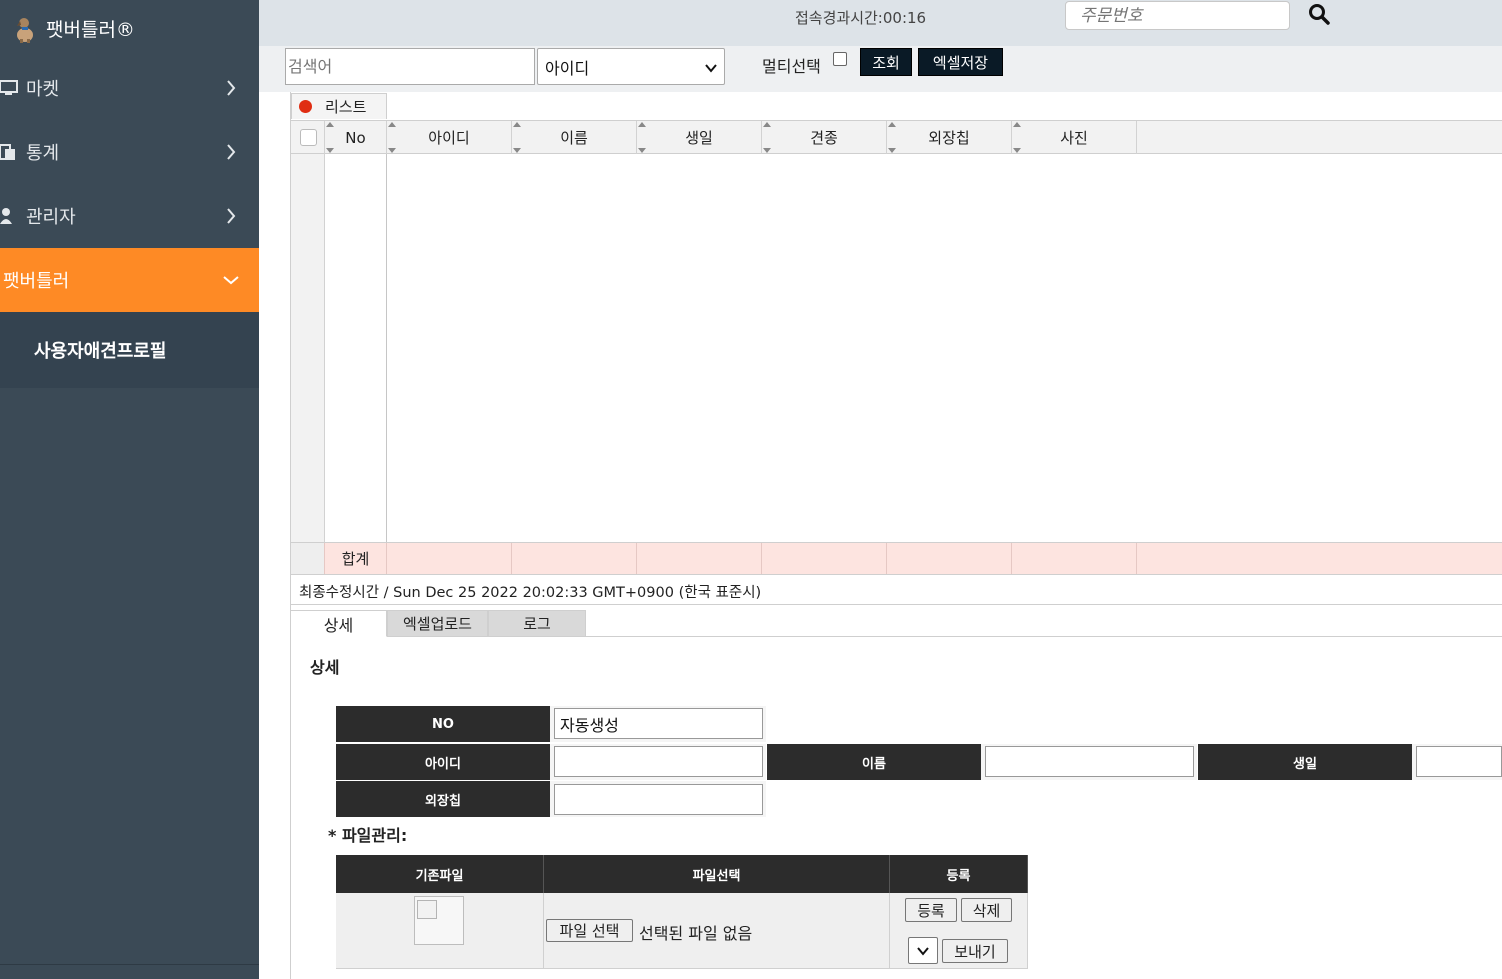  Describe the element at coordinates (437, 623) in the screenshot. I see `tab-excel-upload: 엑셀업로드` at that location.